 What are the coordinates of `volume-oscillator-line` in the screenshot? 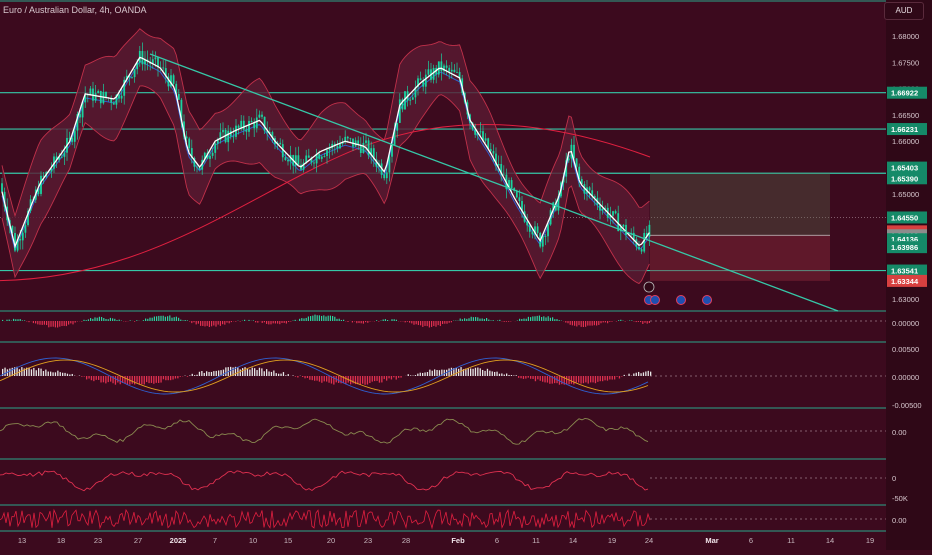 It's located at (324, 481).